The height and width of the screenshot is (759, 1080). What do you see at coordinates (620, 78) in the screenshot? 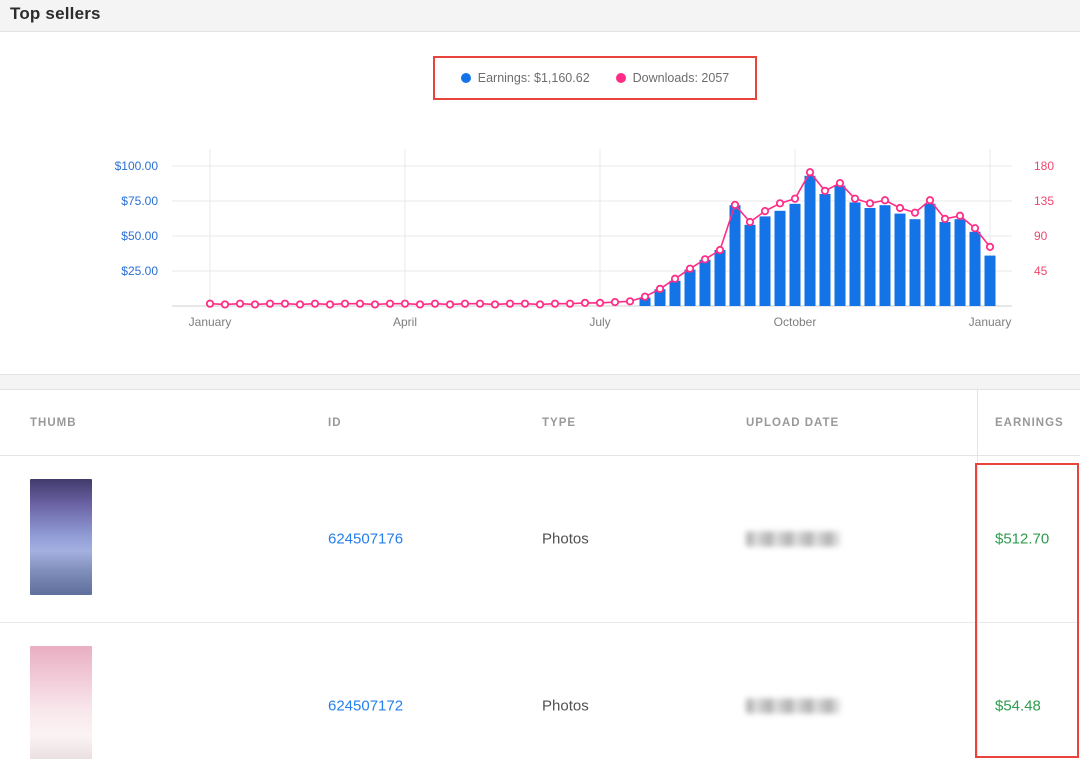
I see `downloads-dot-icon` at bounding box center [620, 78].